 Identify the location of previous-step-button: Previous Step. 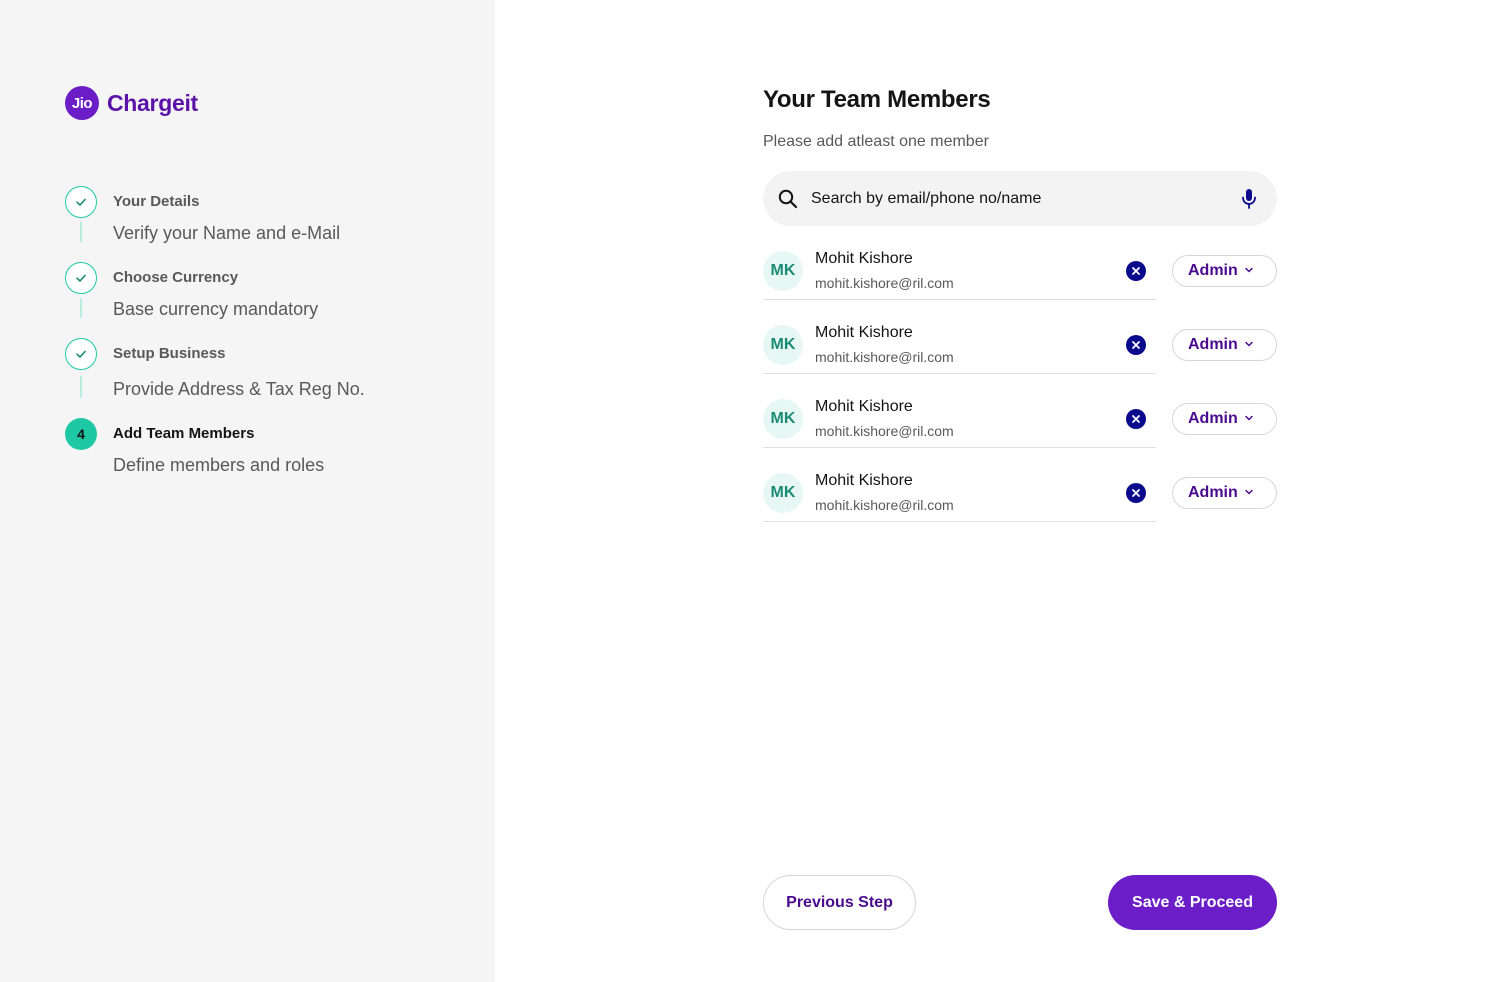
(839, 902).